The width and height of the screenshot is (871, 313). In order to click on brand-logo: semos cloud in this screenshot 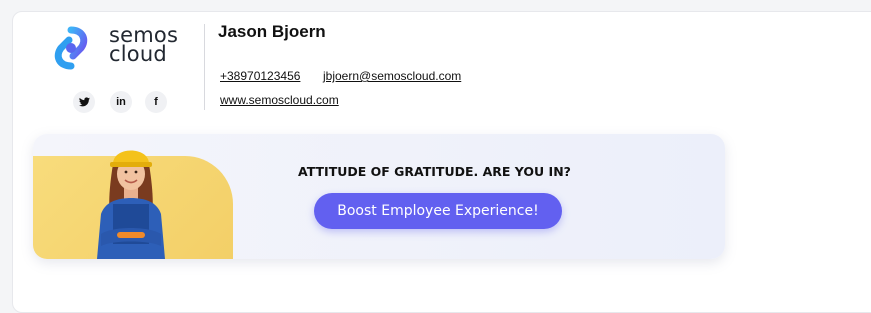, I will do `click(119, 50)`.